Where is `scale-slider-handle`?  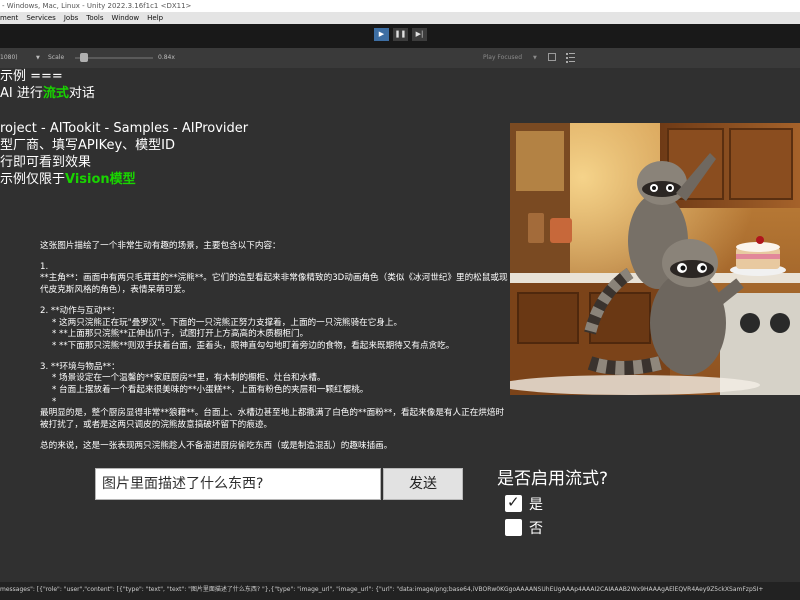
scale-slider-handle is located at coordinates (83, 57).